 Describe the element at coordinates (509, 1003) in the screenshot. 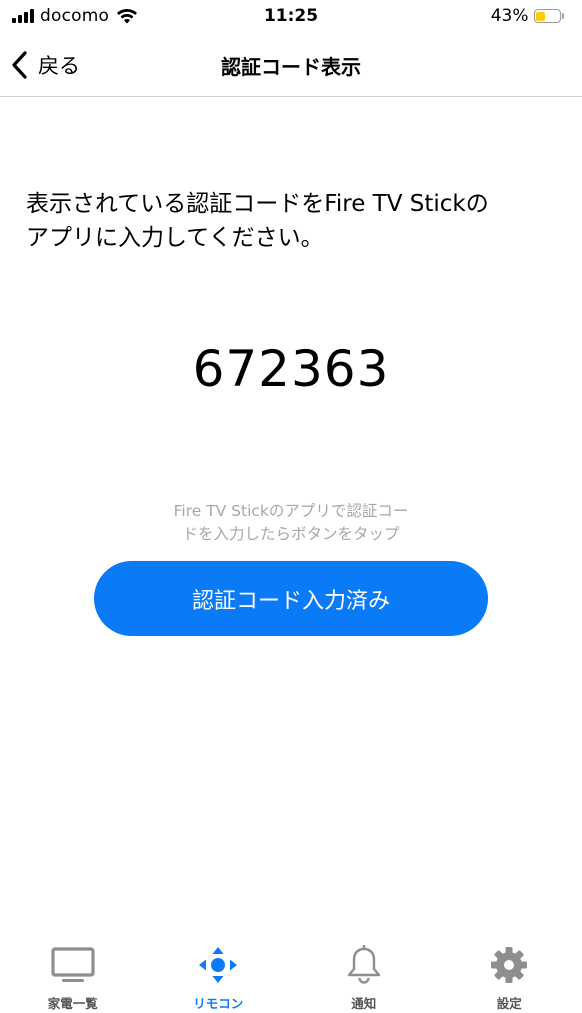

I see `tab-label: 設定` at that location.